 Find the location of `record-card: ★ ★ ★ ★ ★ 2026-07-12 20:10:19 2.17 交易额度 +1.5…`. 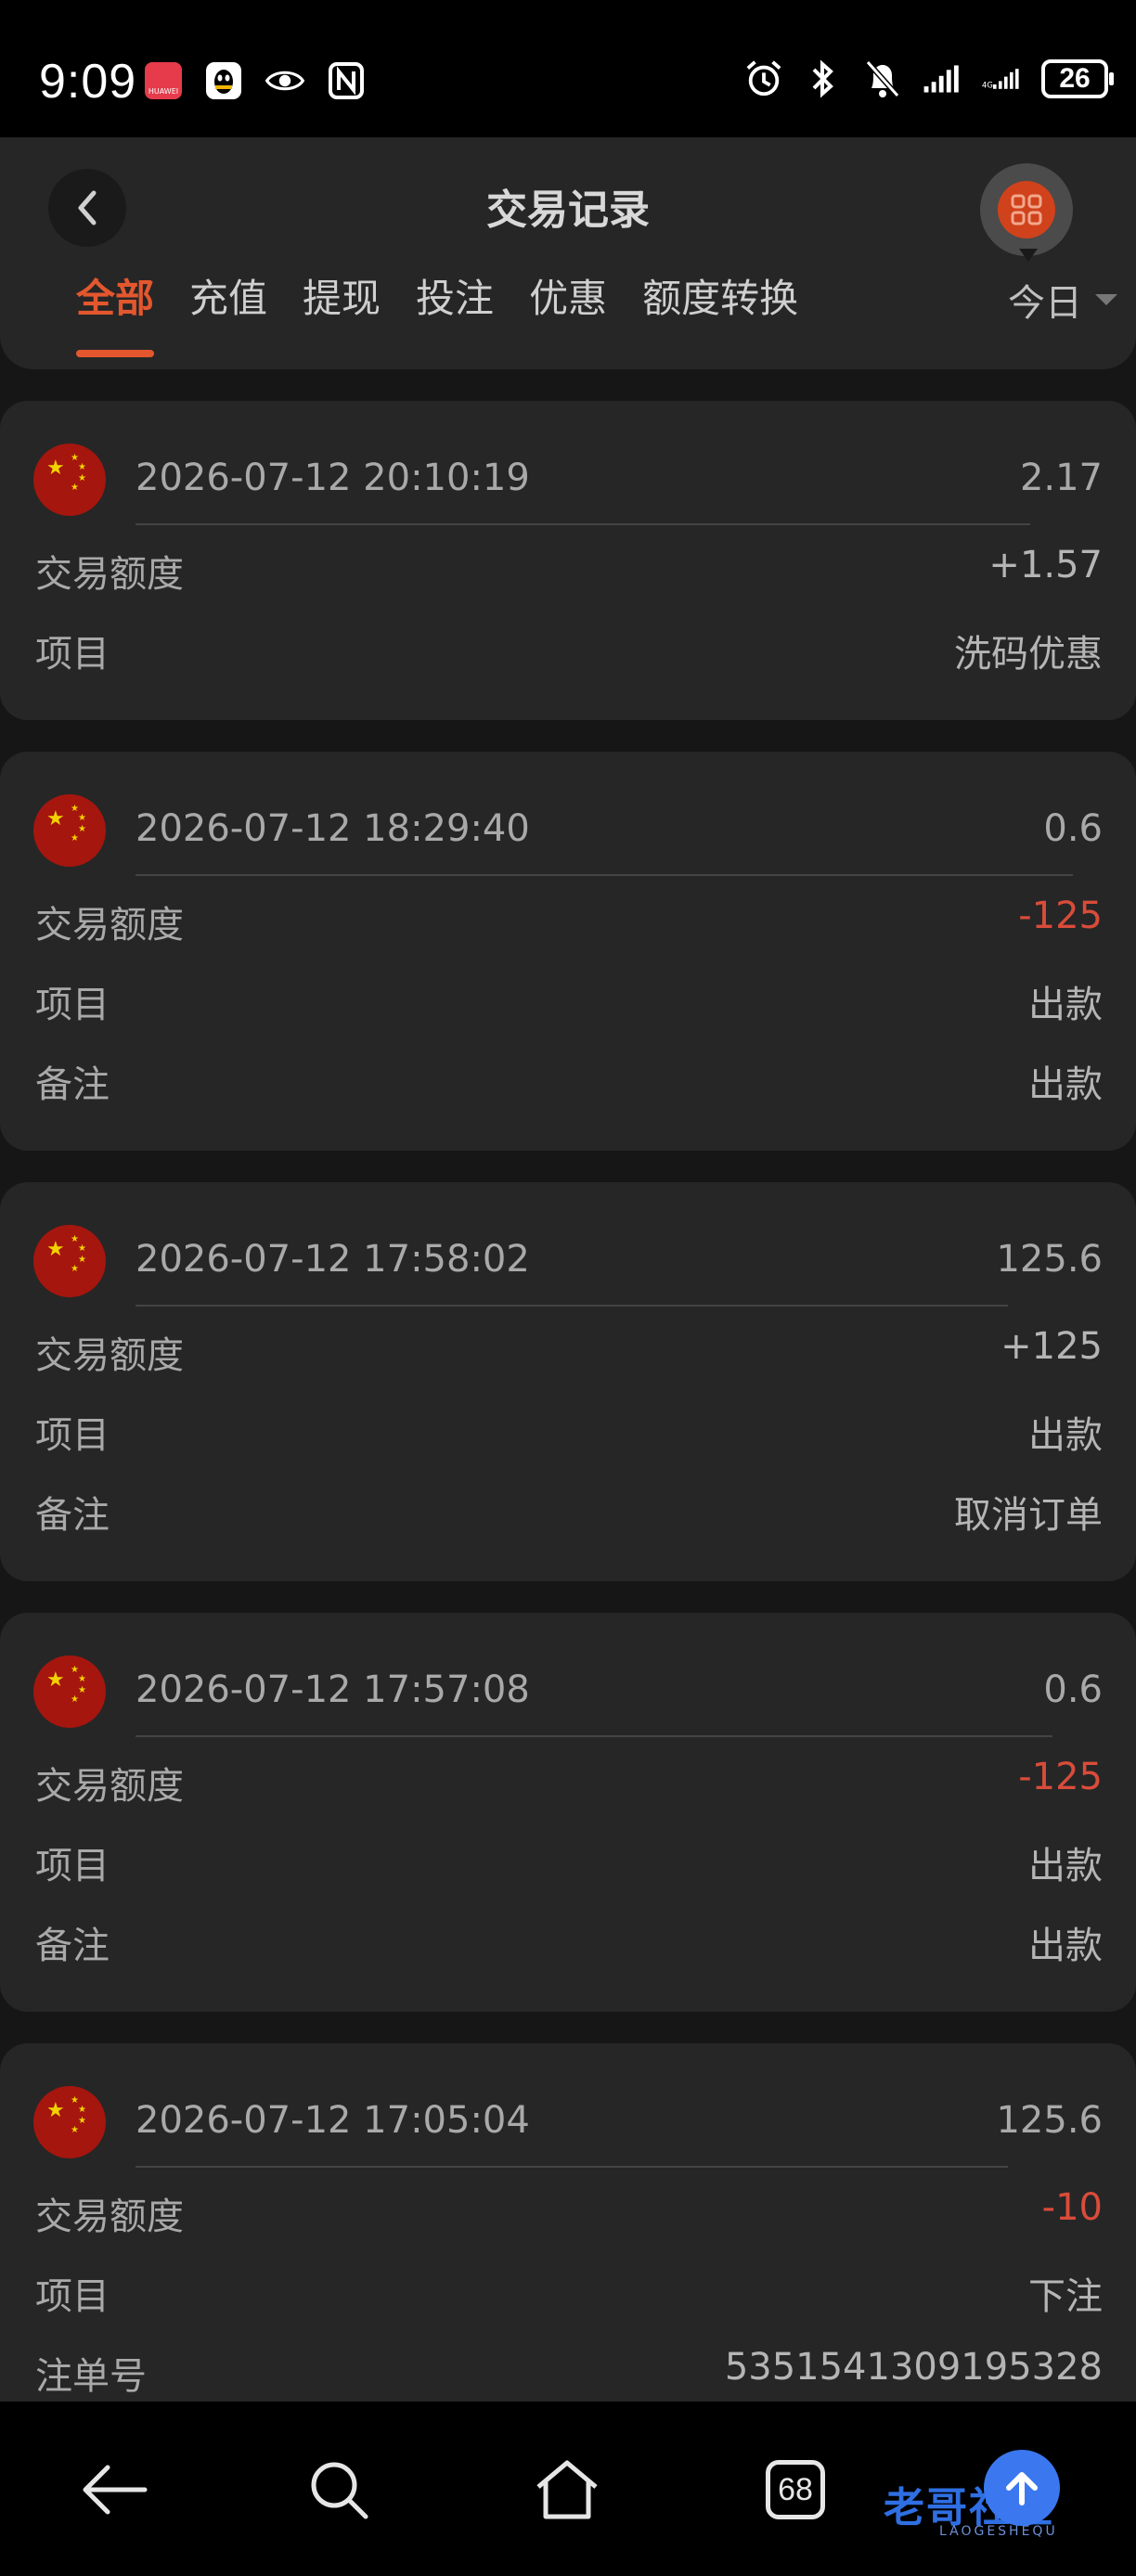

record-card: ★ ★ ★ ★ ★ 2026-07-12 20:10:19 2.17 交易额度 +1.5… is located at coordinates (568, 560).